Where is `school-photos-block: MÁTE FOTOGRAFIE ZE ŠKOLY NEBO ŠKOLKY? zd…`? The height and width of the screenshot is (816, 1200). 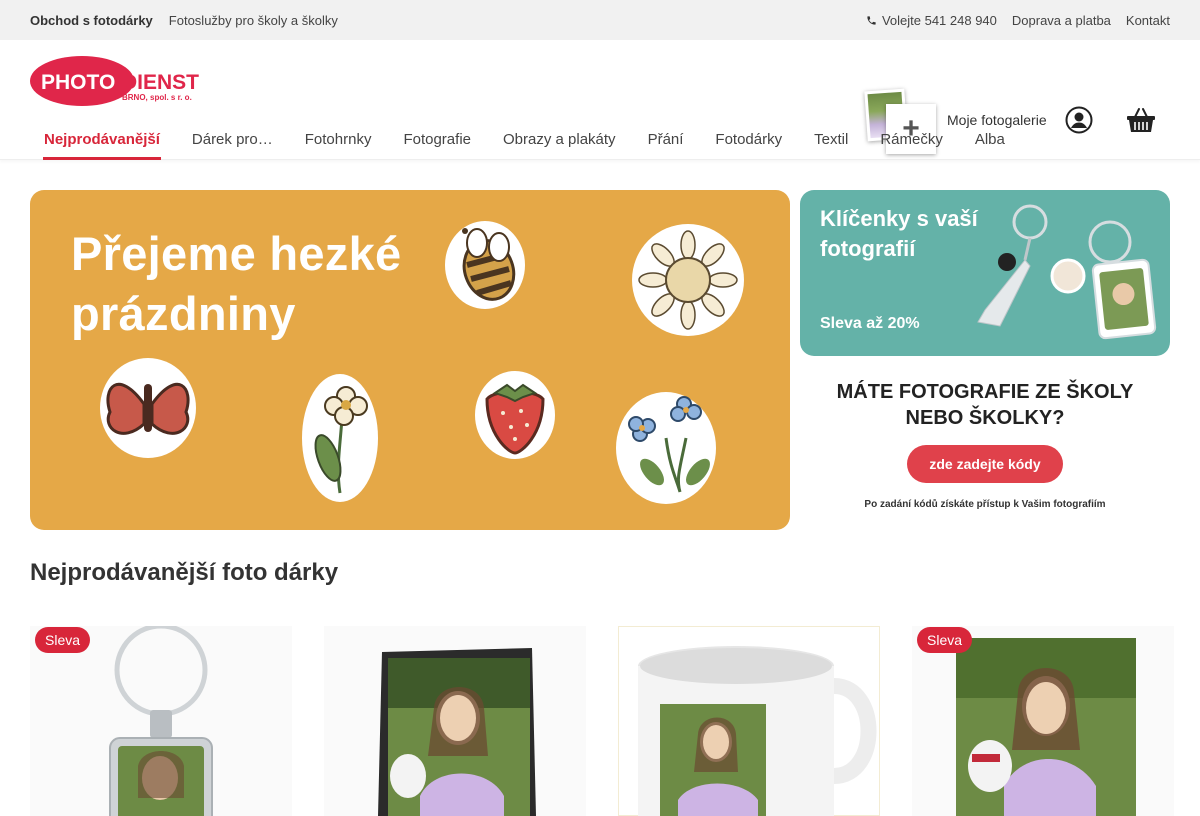 school-photos-block: MÁTE FOTOGRAFIE ZE ŠKOLY NEBO ŠKOLKY? zd… is located at coordinates (985, 450).